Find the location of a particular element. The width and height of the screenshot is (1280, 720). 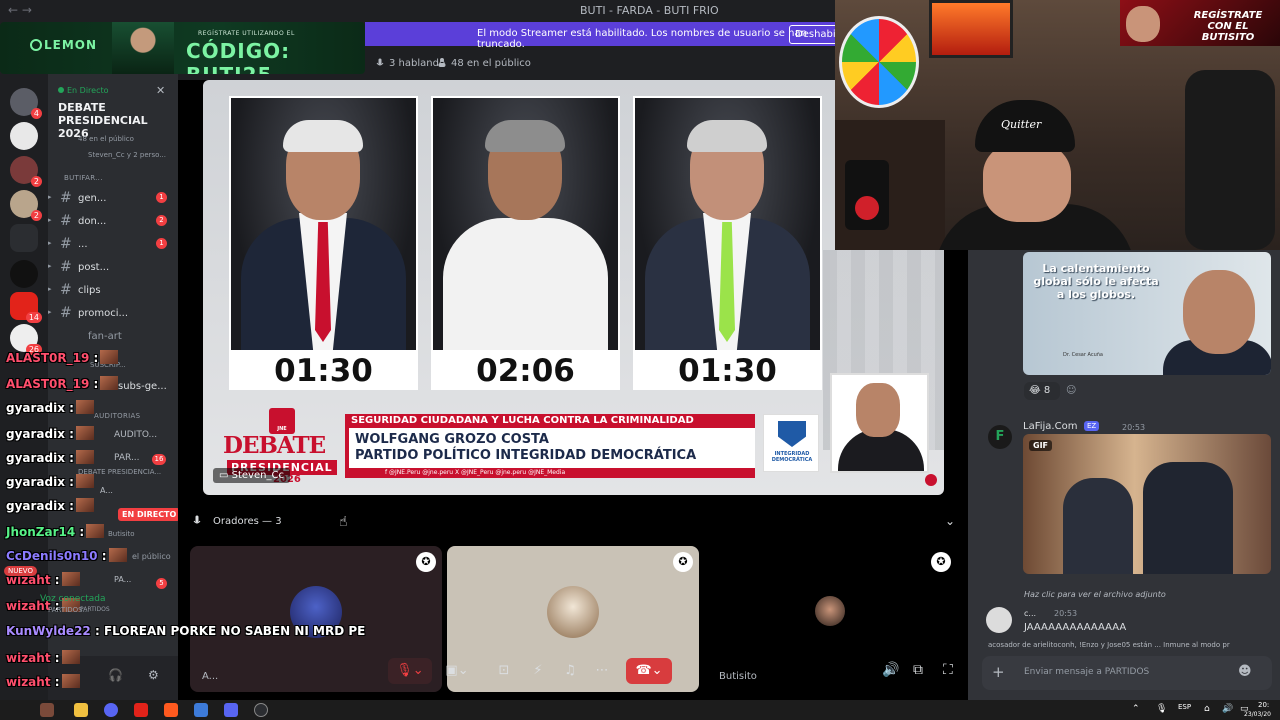

candidate-party: PARTIDO POLÍTICO INTEGRIDAD DEMOCRÁTICA is located at coordinates (526, 455).